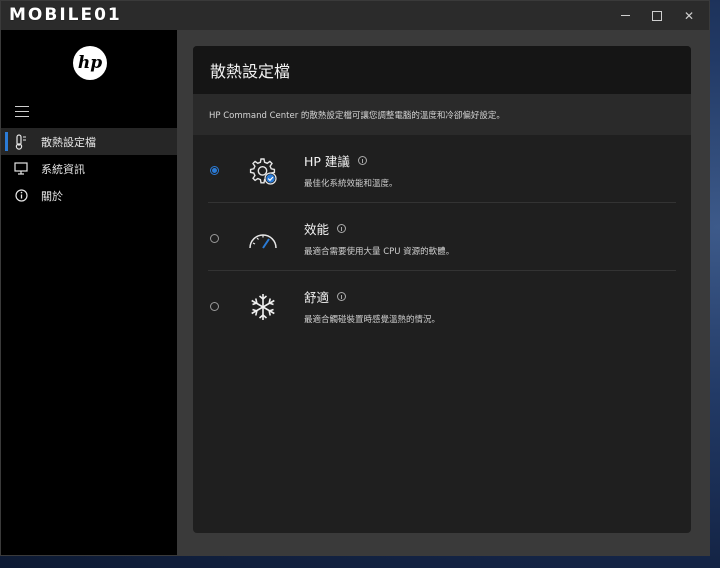 The width and height of the screenshot is (720, 568). I want to click on minimize-button, so click(625, 15).